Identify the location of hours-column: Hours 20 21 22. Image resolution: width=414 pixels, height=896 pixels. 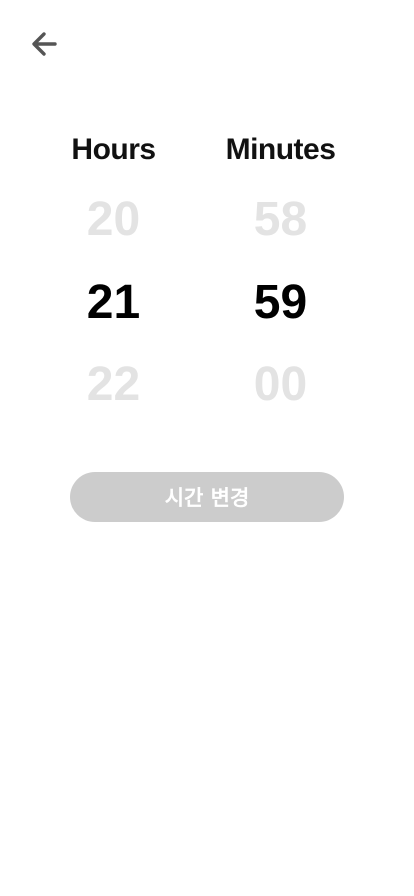
(113, 275).